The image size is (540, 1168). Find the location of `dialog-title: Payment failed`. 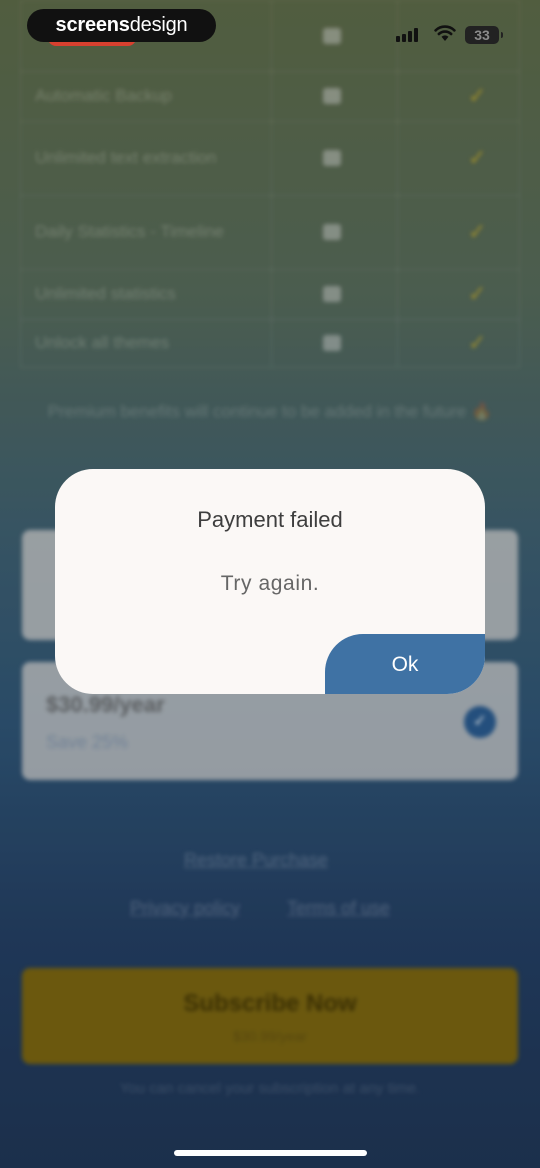

dialog-title: Payment failed is located at coordinates (270, 519).